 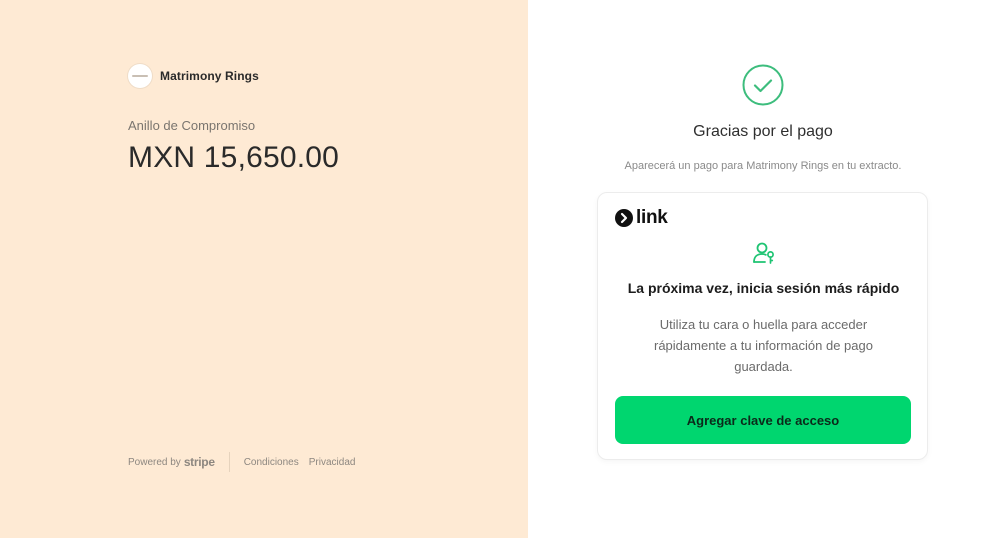 I want to click on product-name: Anillo de Compromiso, so click(x=192, y=125).